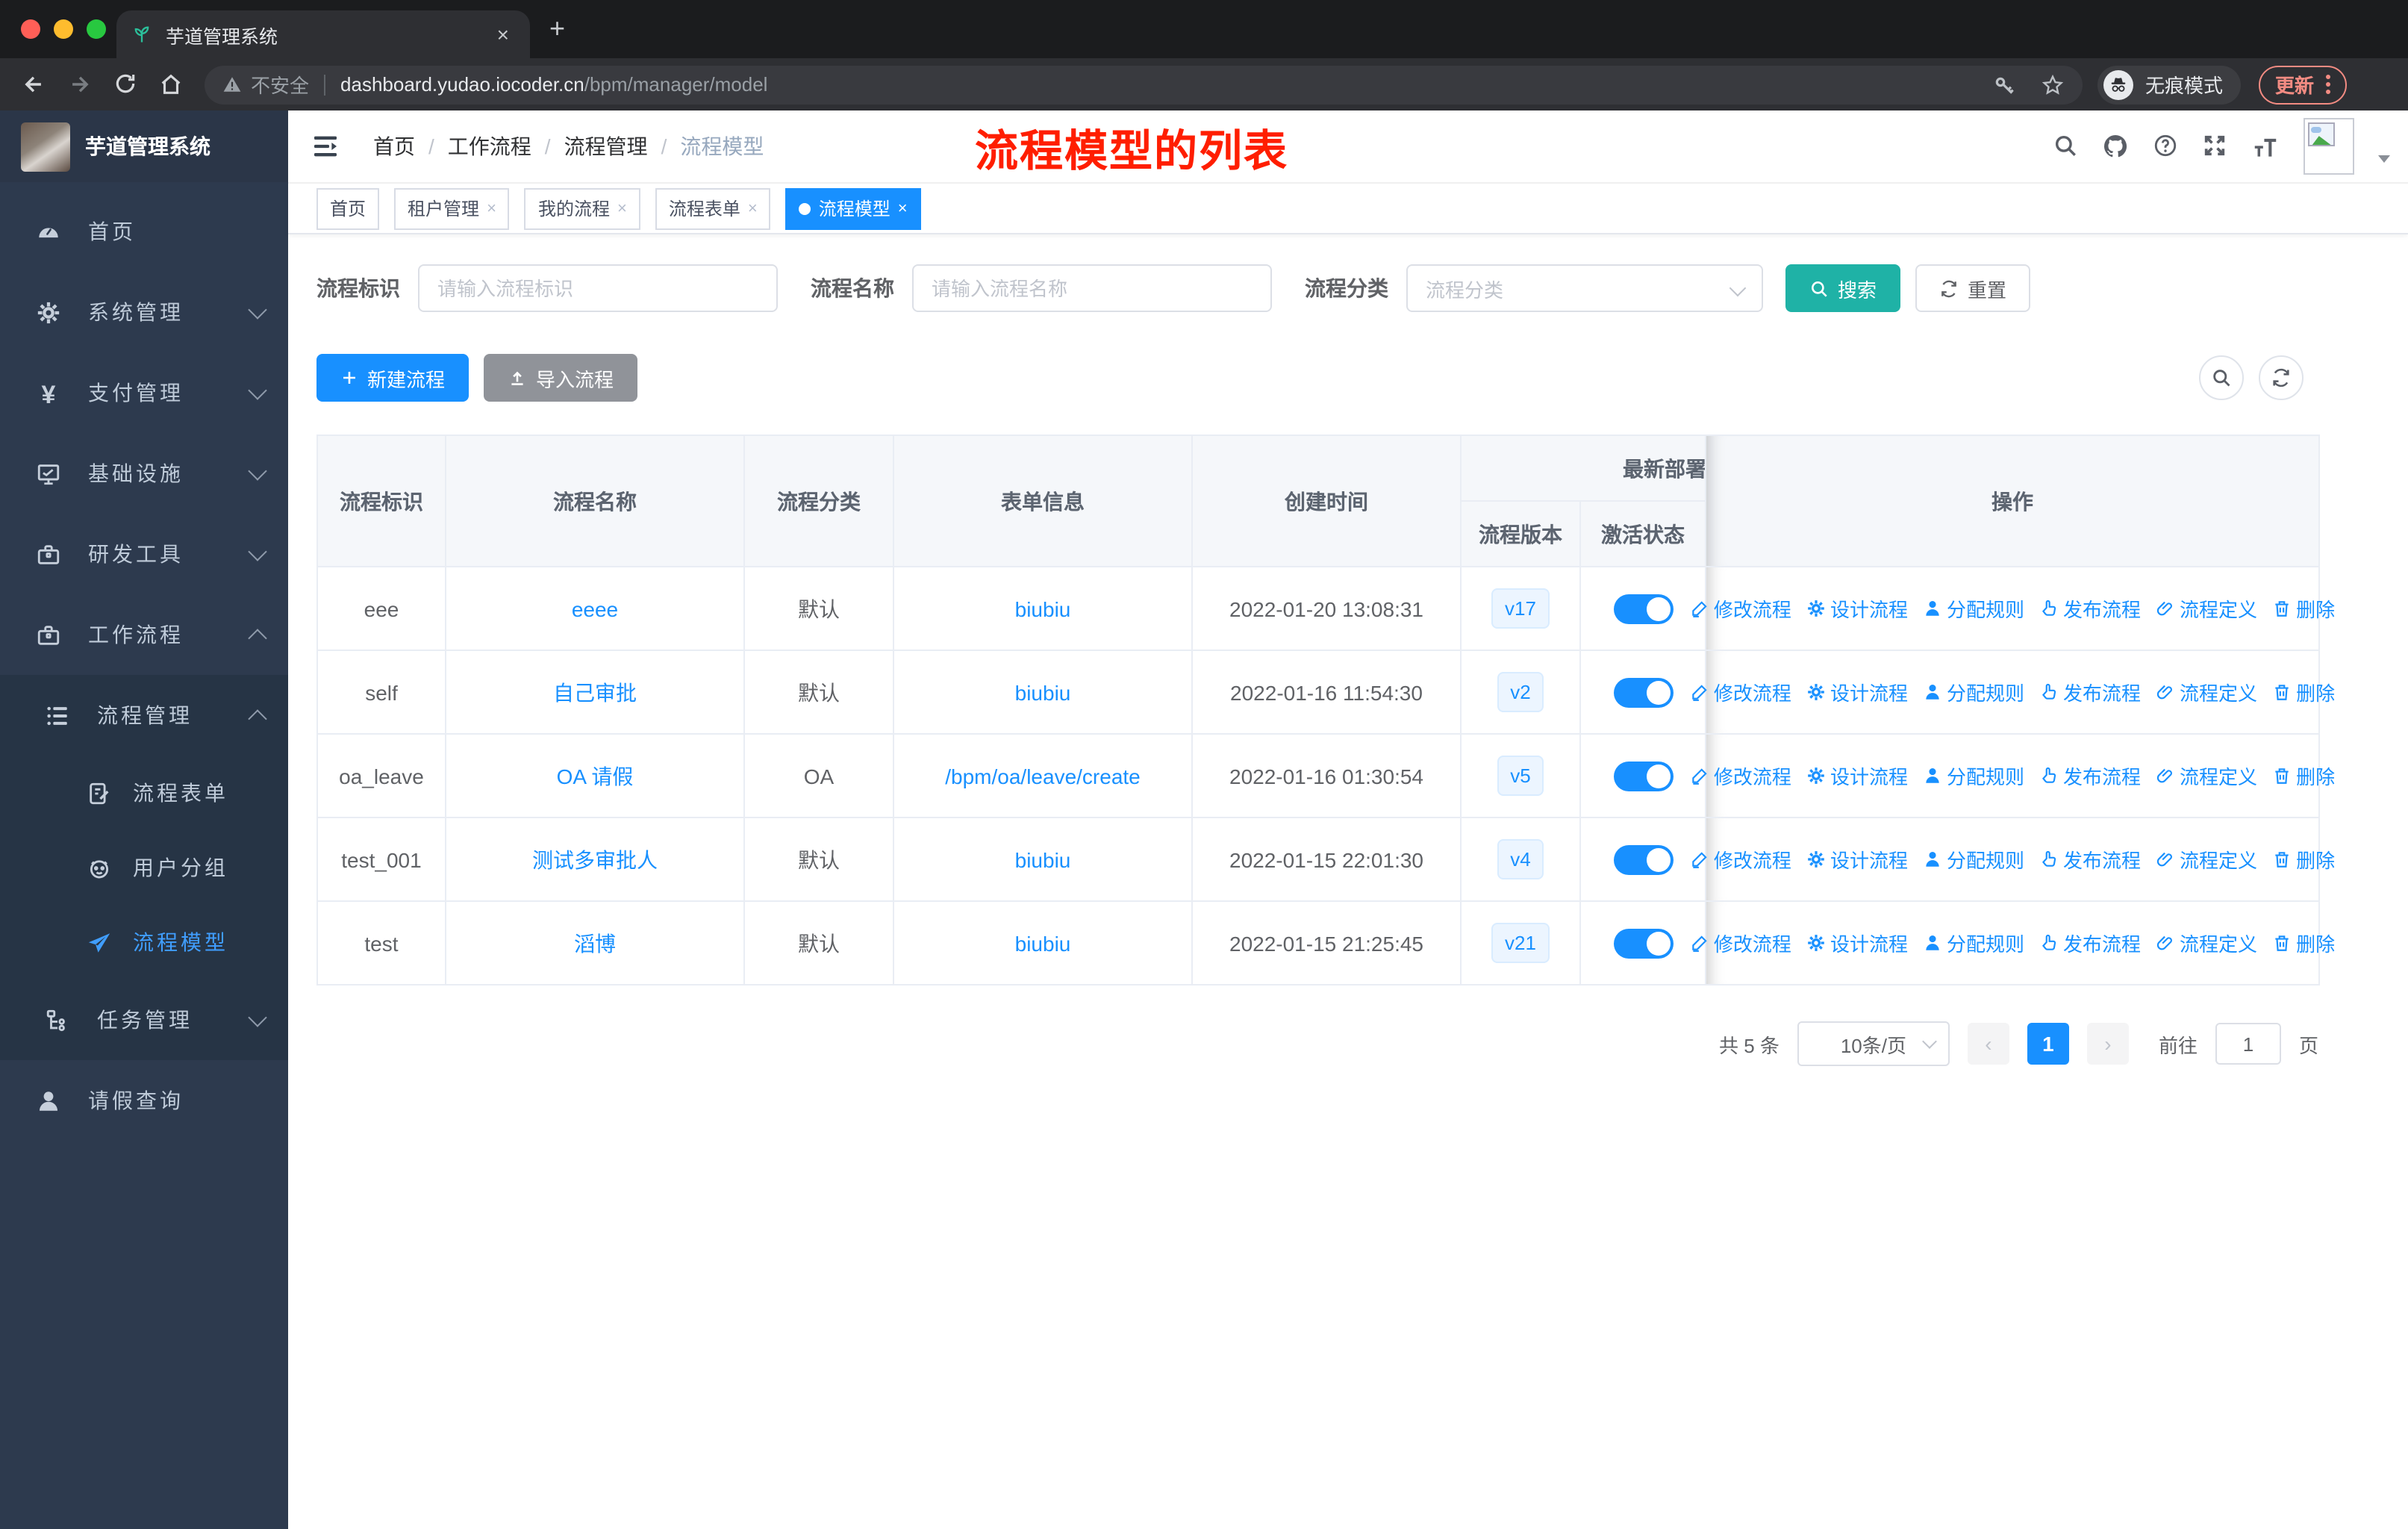 Image resolution: width=2408 pixels, height=1529 pixels. I want to click on reload-icon, so click(125, 84).